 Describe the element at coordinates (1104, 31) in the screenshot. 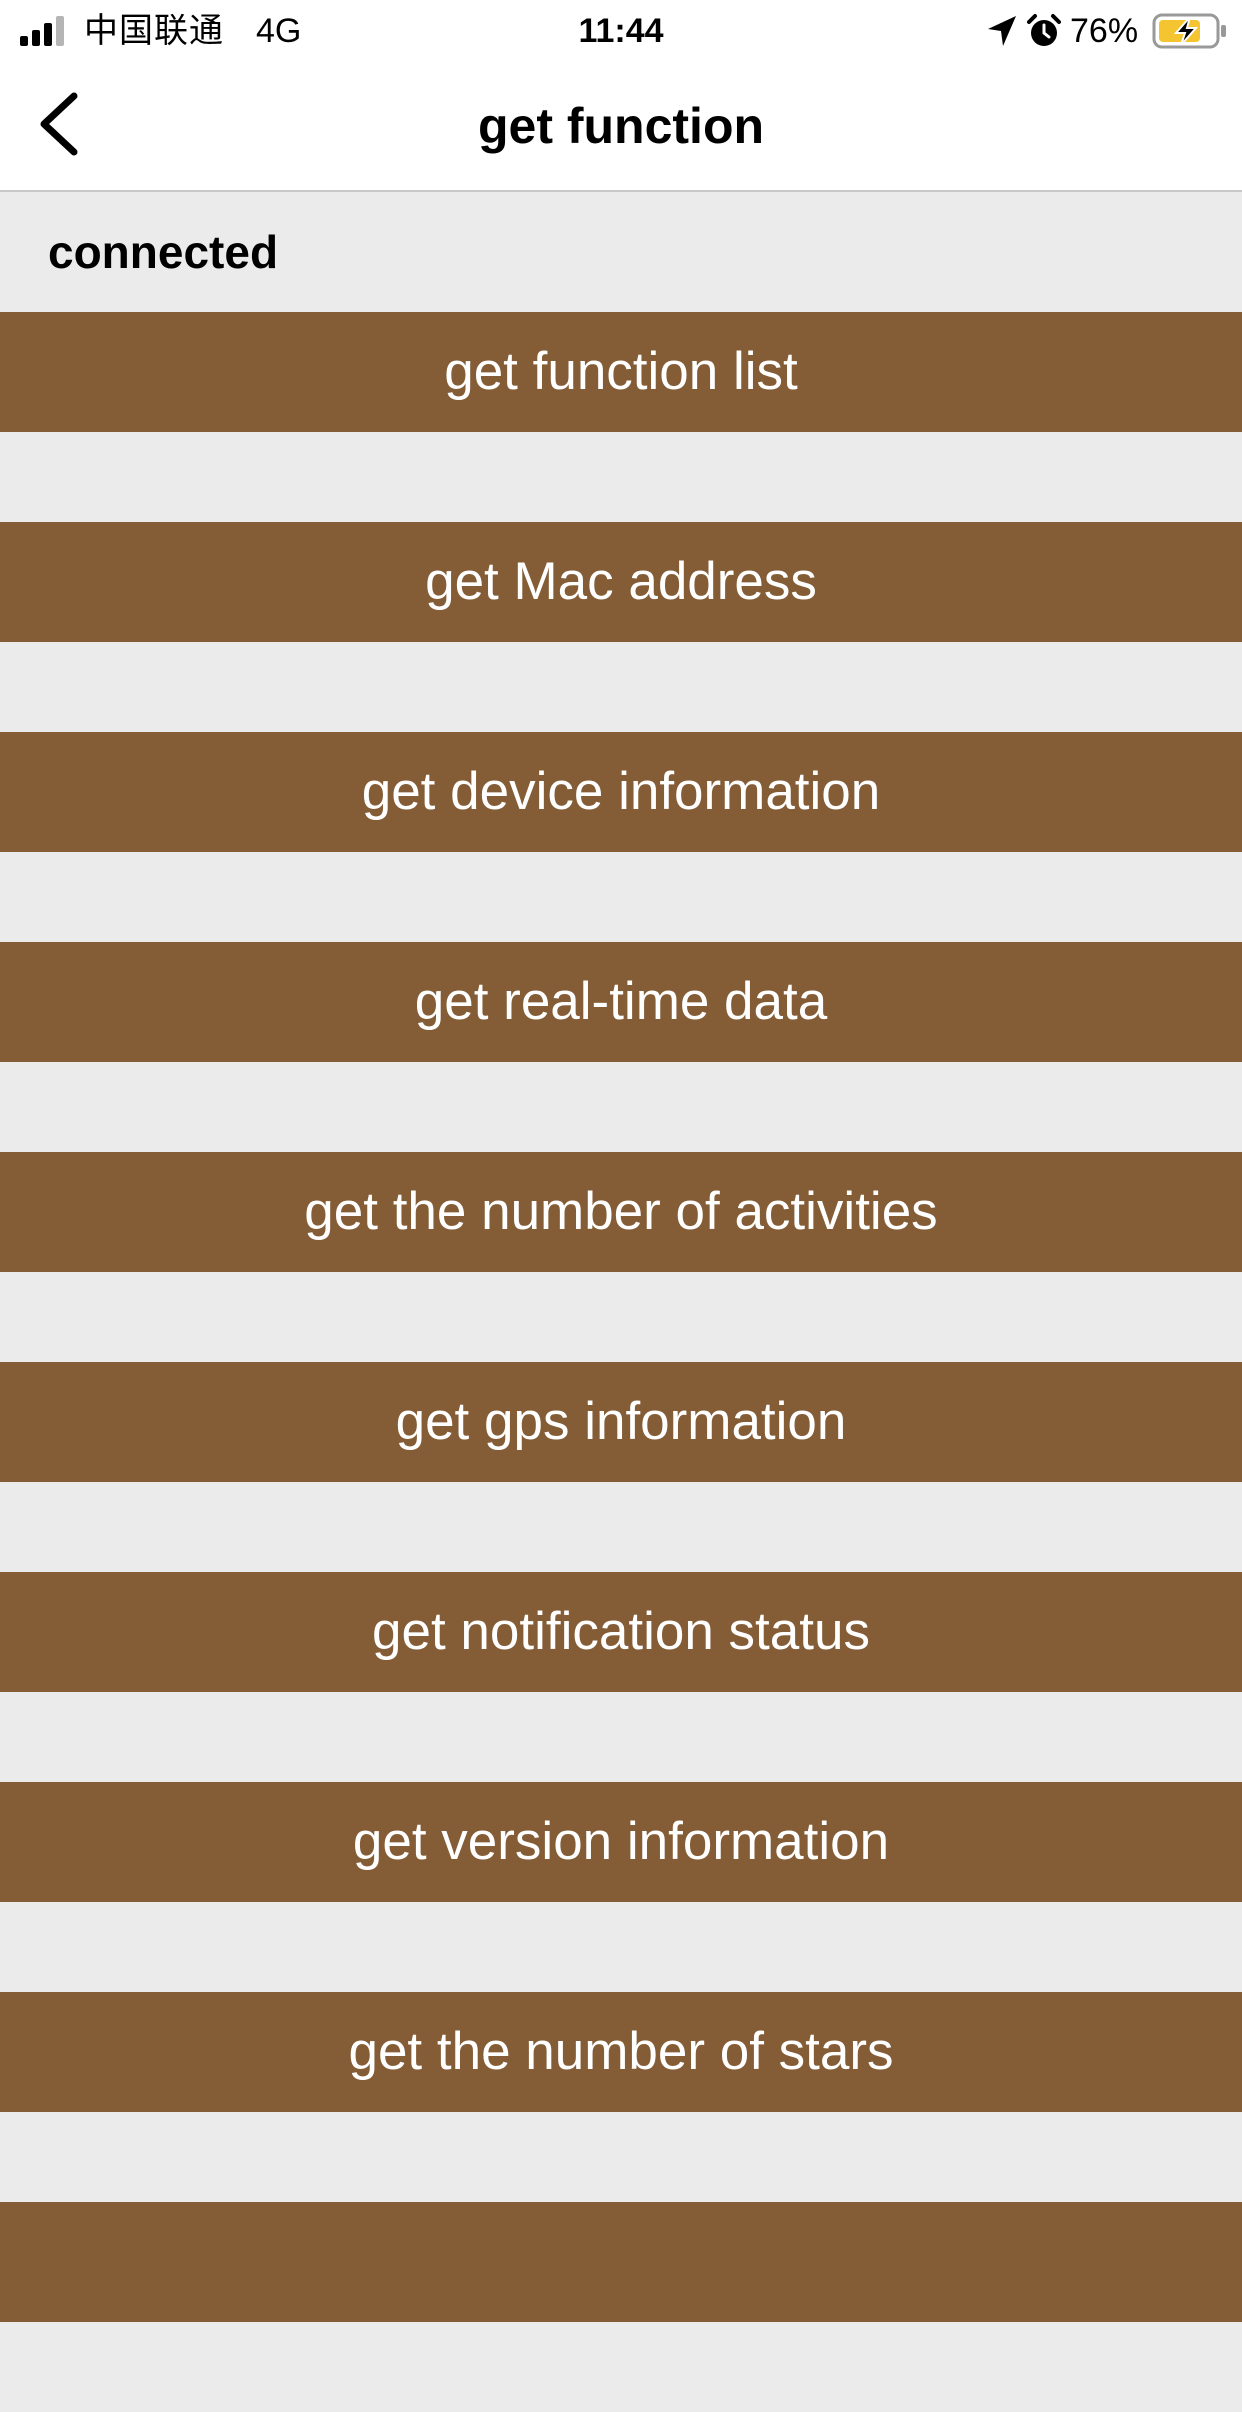

I see `battery-percent: 76%` at that location.